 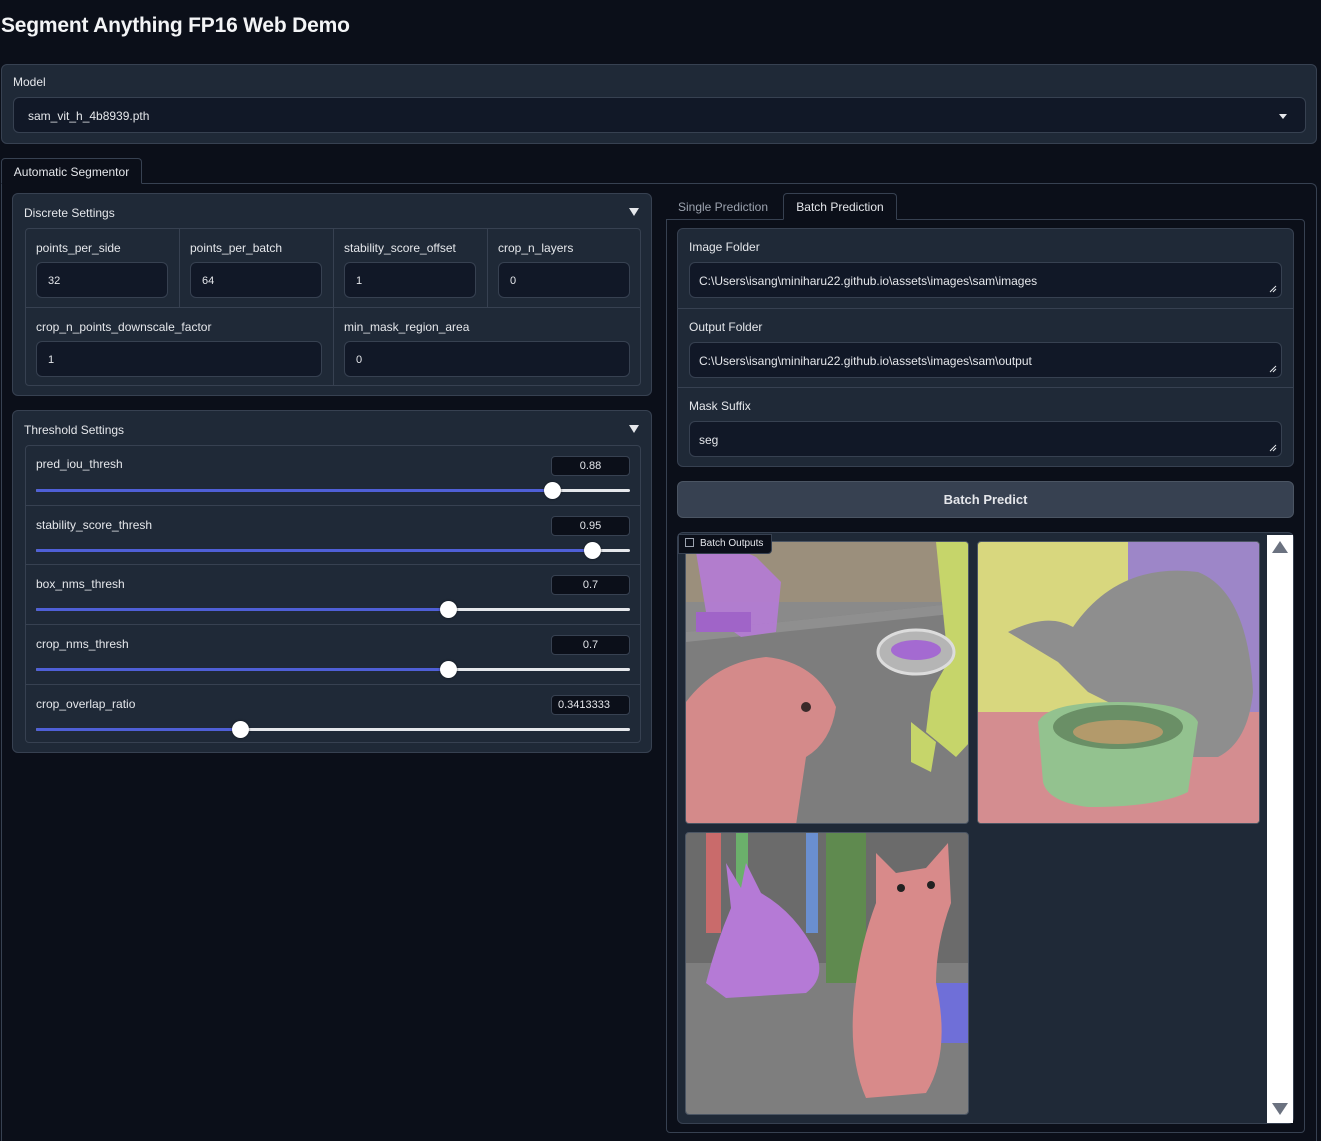 What do you see at coordinates (407, 327) in the screenshot?
I see `field-label: min_mask_region_area` at bounding box center [407, 327].